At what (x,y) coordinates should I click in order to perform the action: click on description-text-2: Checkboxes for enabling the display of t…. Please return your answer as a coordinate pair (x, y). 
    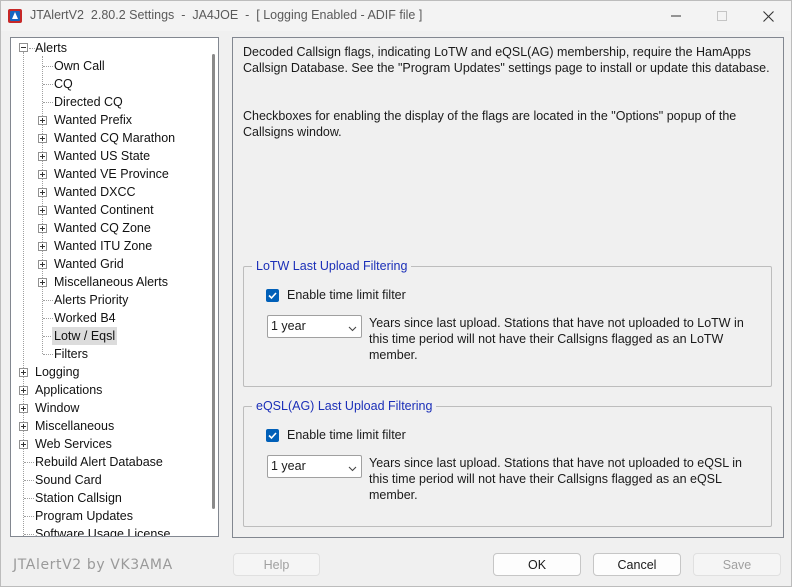
    Looking at the image, I should click on (490, 124).